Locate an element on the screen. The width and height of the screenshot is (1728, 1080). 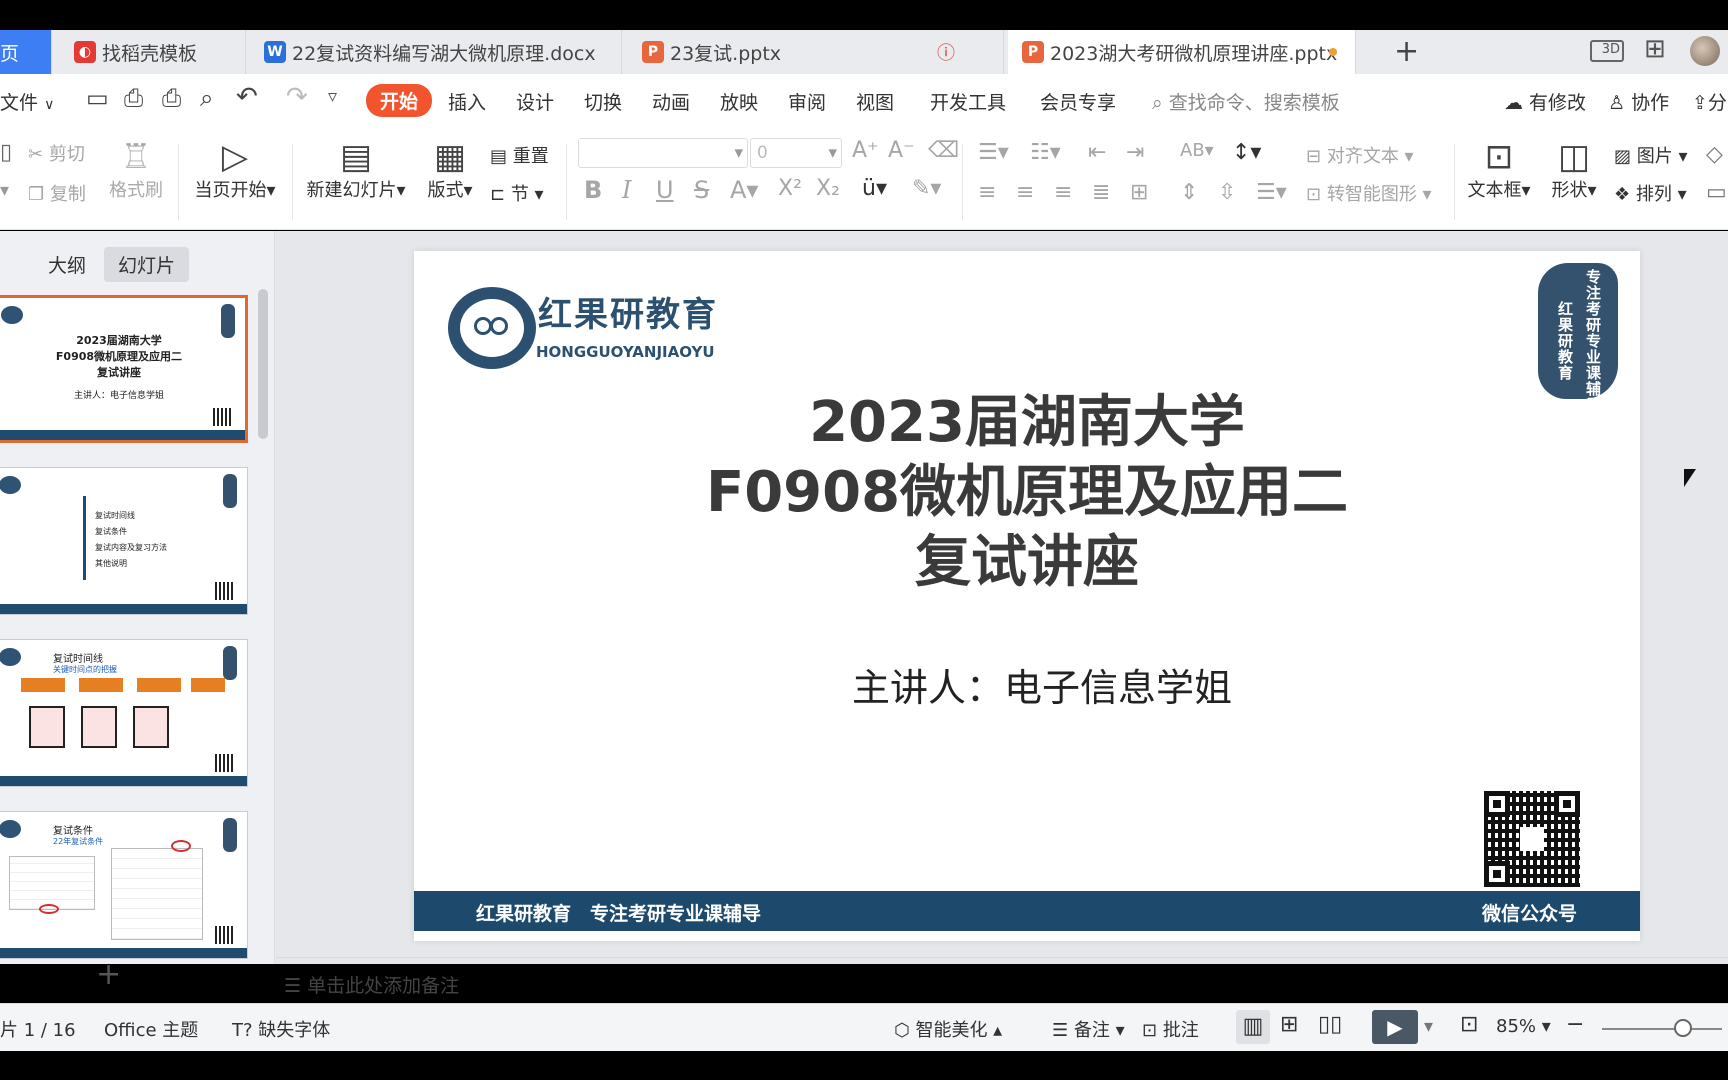
font-color-icon: A▾ is located at coordinates (744, 190).